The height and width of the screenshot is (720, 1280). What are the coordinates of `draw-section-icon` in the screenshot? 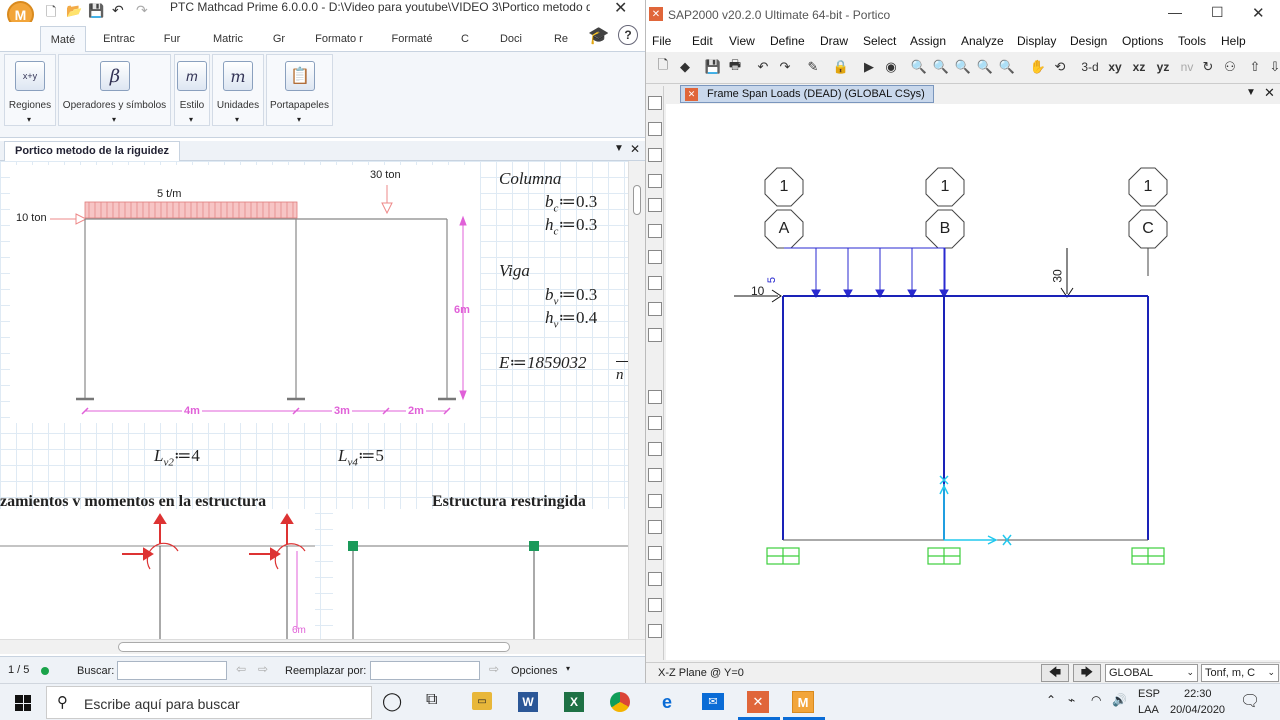 It's located at (655, 335).